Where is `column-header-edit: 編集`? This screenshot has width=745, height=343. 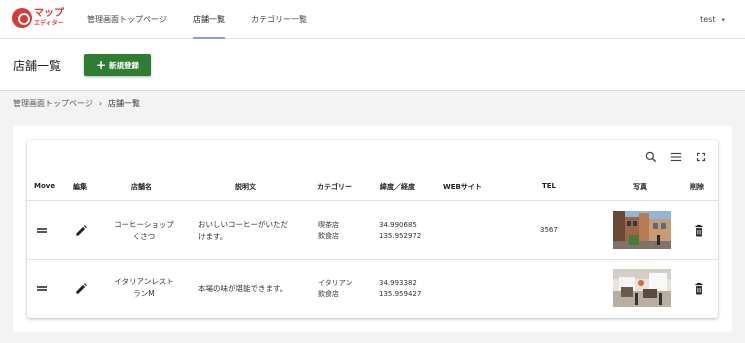
column-header-edit: 編集 is located at coordinates (80, 187).